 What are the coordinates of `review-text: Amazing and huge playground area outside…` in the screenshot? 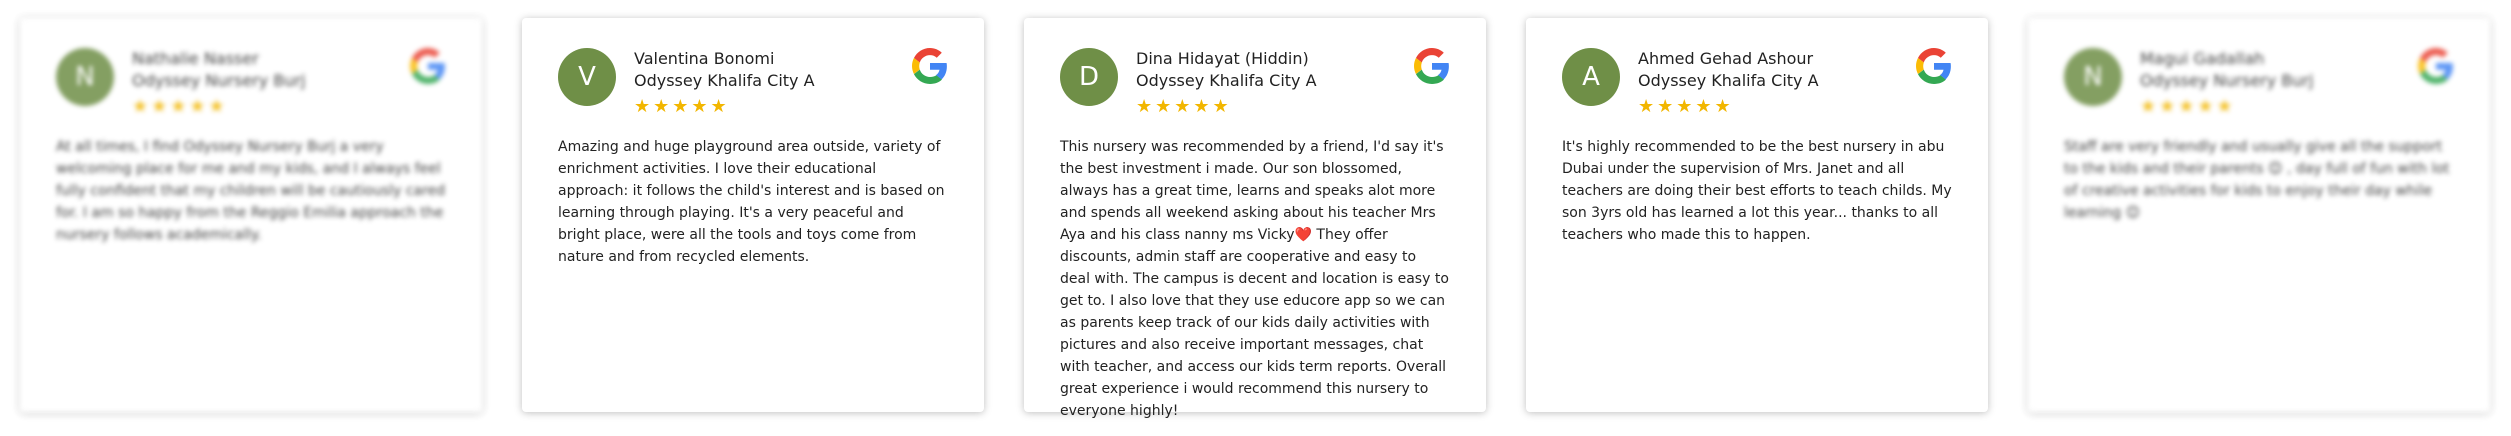 It's located at (751, 202).